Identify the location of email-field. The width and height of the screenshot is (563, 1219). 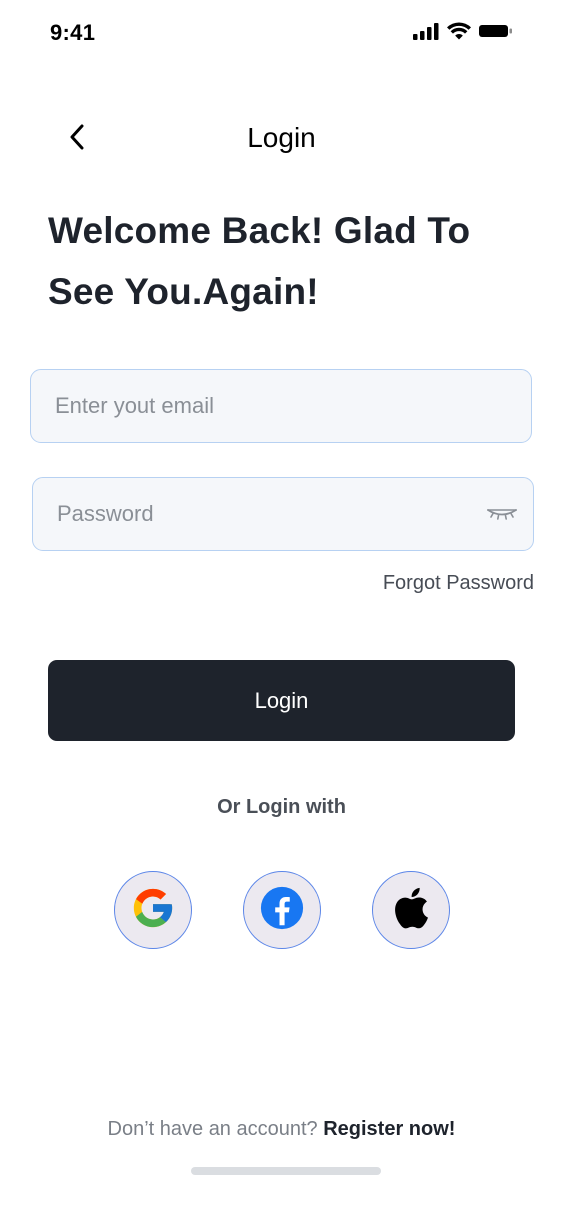
(281, 406).